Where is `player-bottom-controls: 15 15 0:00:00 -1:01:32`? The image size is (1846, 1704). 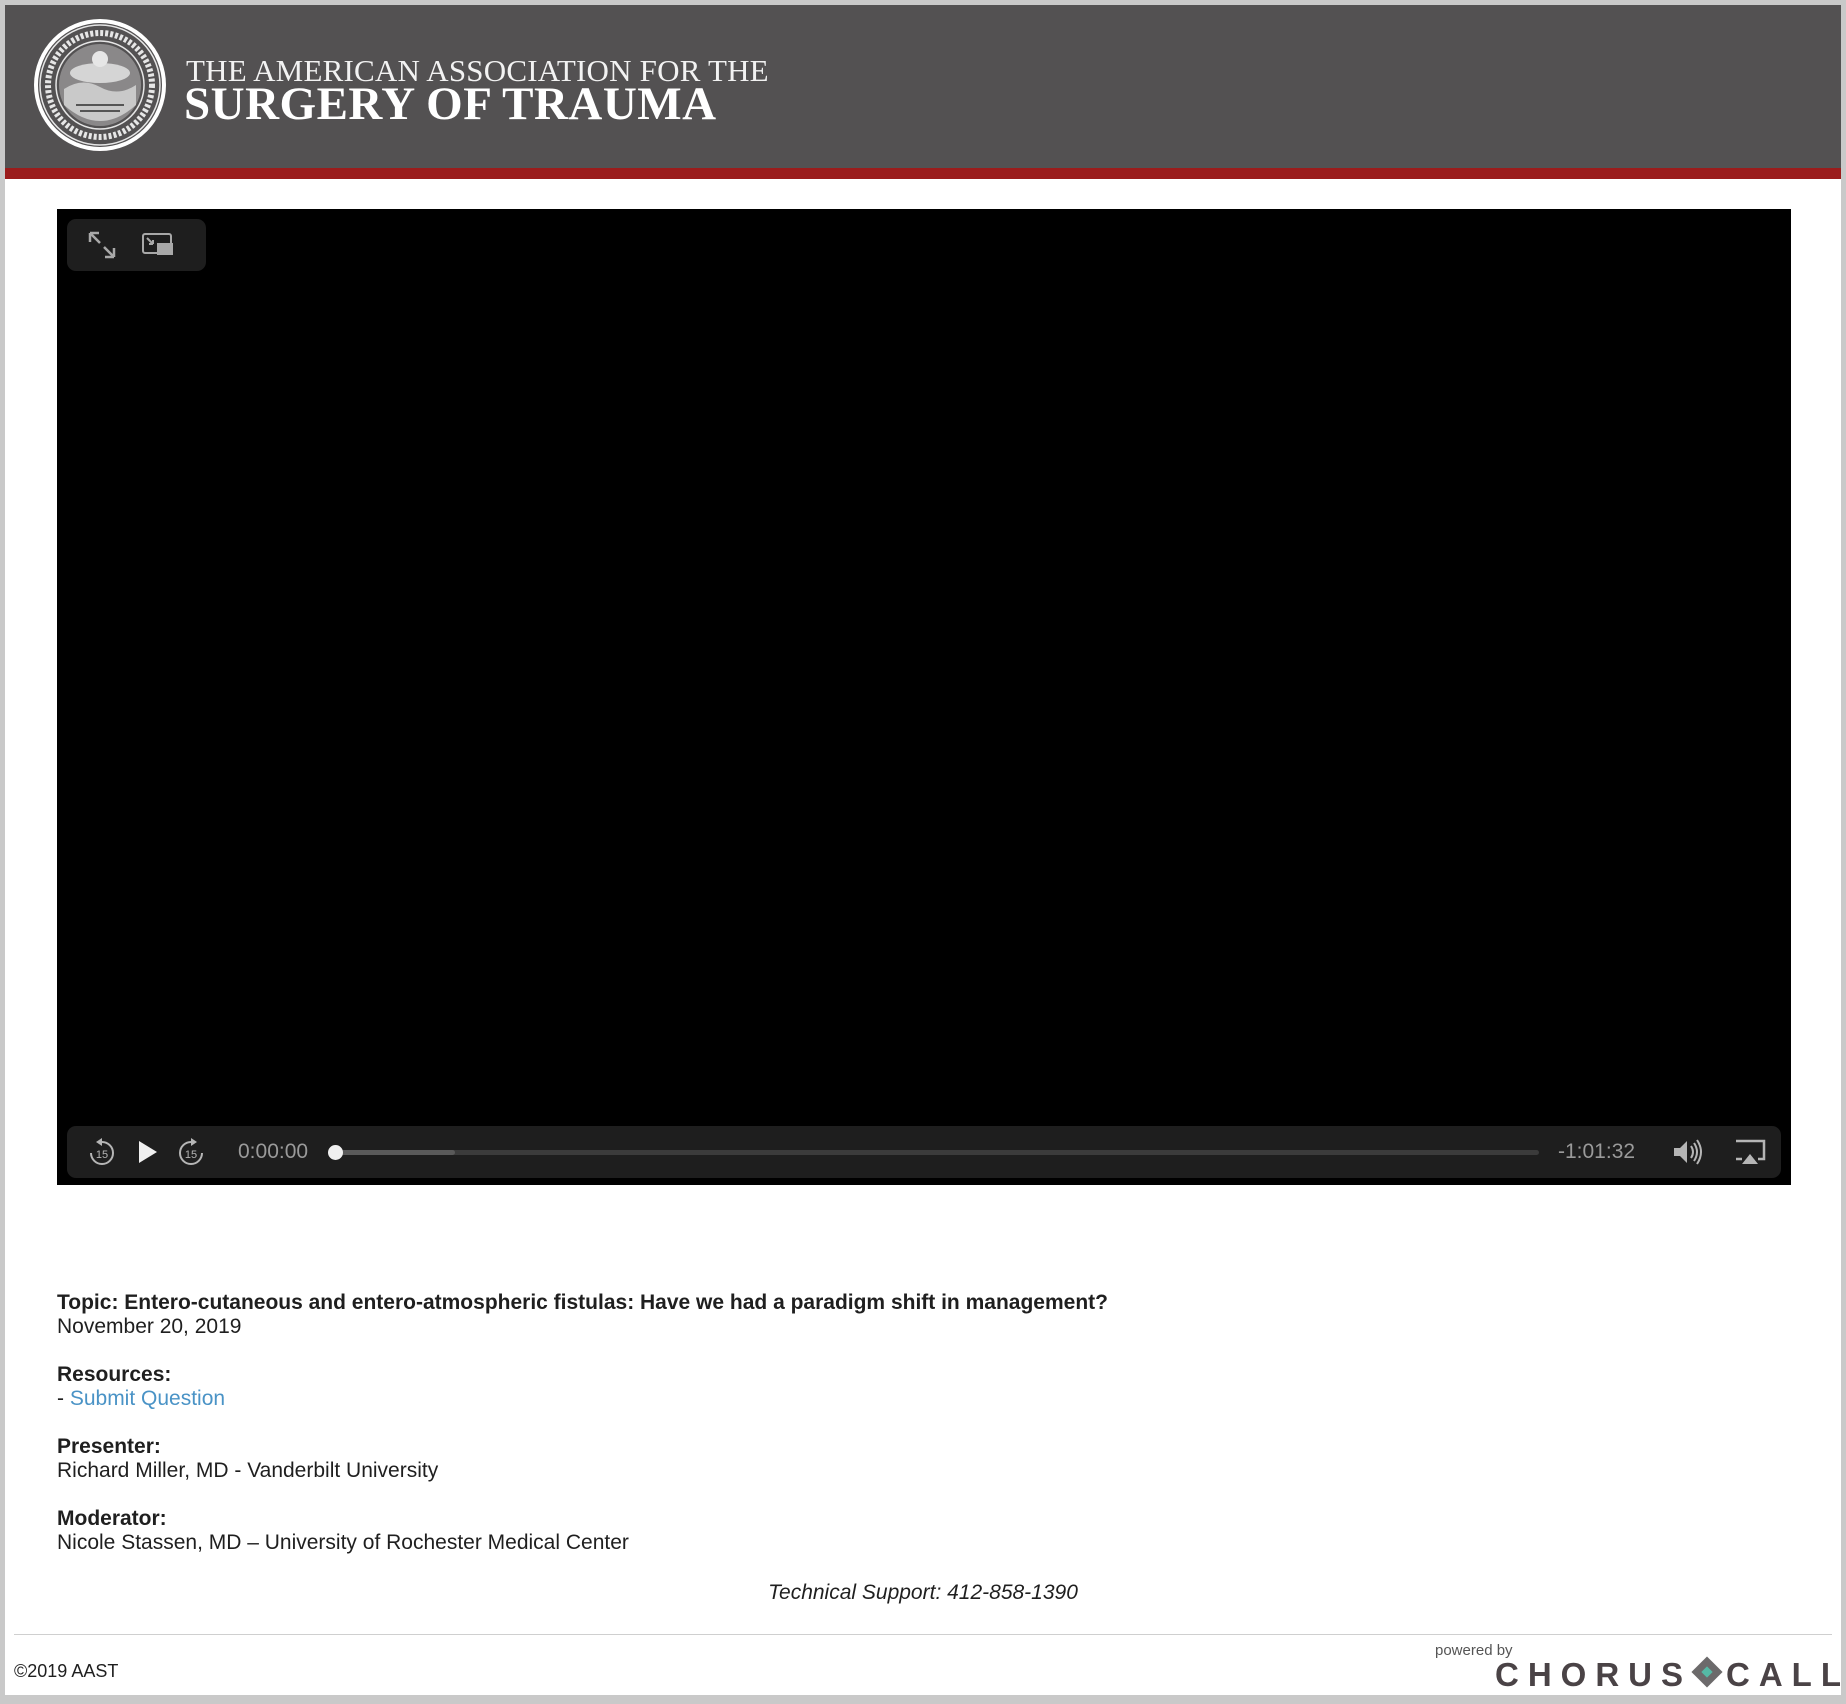
player-bottom-controls: 15 15 0:00:00 -1:01:32 is located at coordinates (924, 1152).